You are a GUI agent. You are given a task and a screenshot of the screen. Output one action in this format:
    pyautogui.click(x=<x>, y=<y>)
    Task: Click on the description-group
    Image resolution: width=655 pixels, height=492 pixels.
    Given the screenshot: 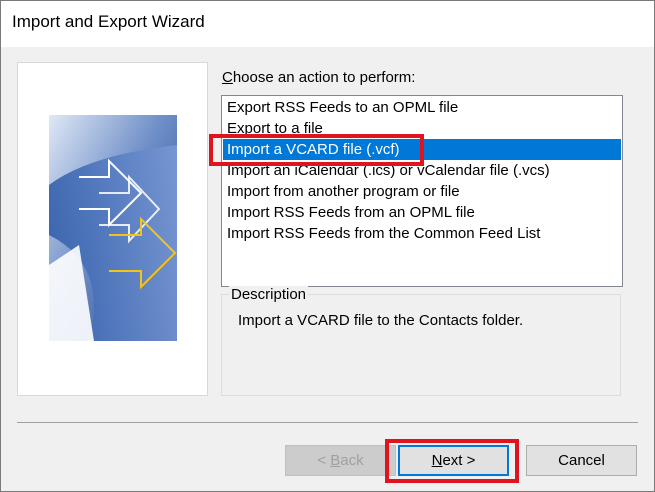 What is the action you would take?
    pyautogui.click(x=421, y=345)
    